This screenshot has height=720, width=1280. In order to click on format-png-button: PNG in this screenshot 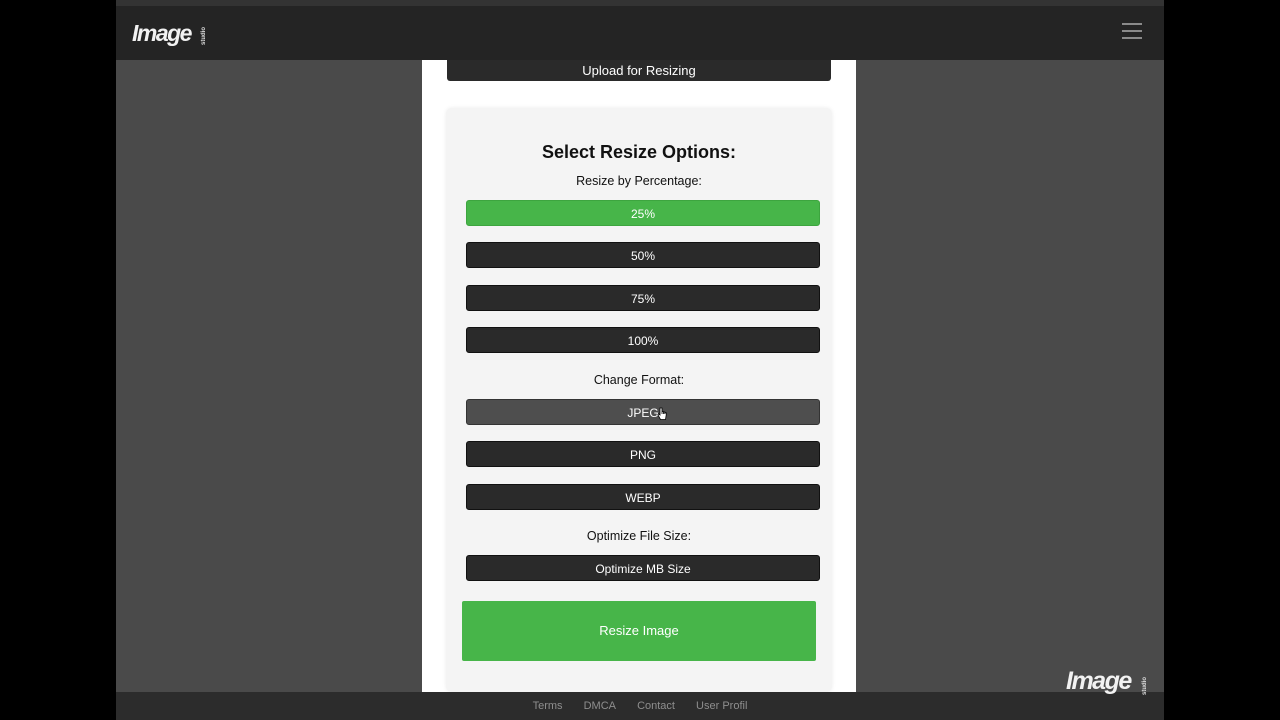, I will do `click(643, 454)`.